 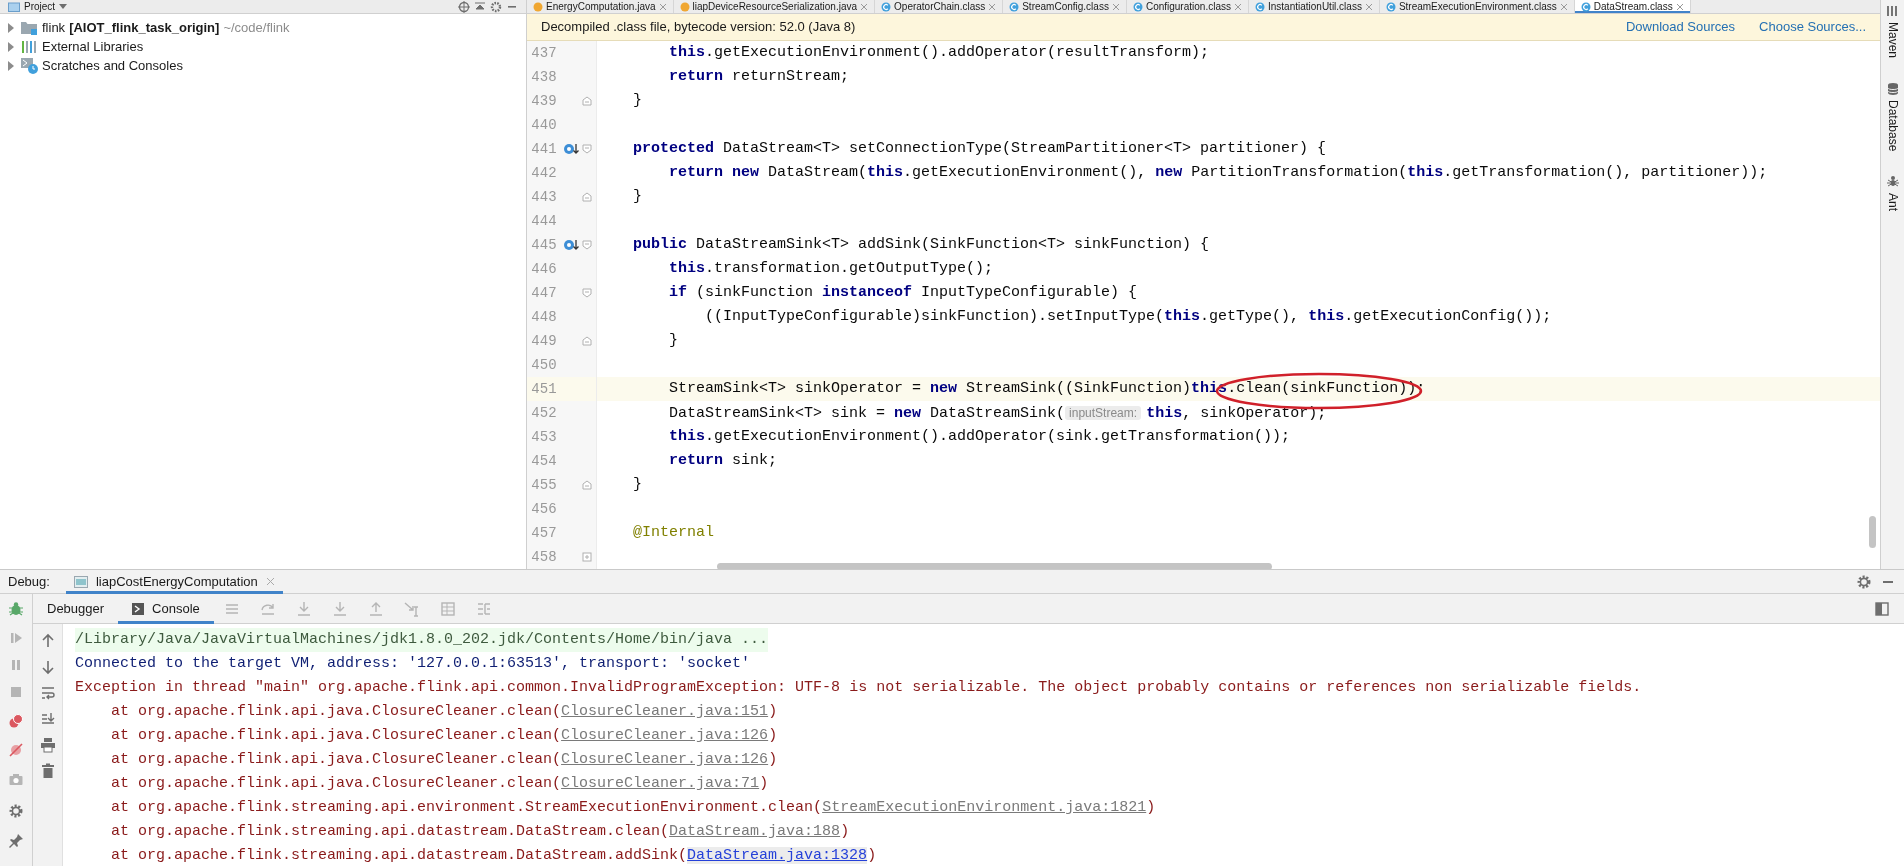 What do you see at coordinates (16, 692) in the screenshot?
I see `stop-icon` at bounding box center [16, 692].